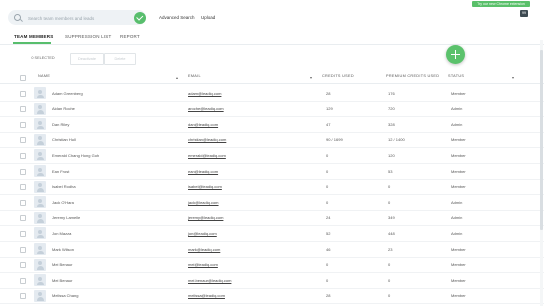 Image resolution: width=544 pixels, height=306 pixels. What do you see at coordinates (62, 280) in the screenshot?
I see `member-name: Mei Benaur` at bounding box center [62, 280].